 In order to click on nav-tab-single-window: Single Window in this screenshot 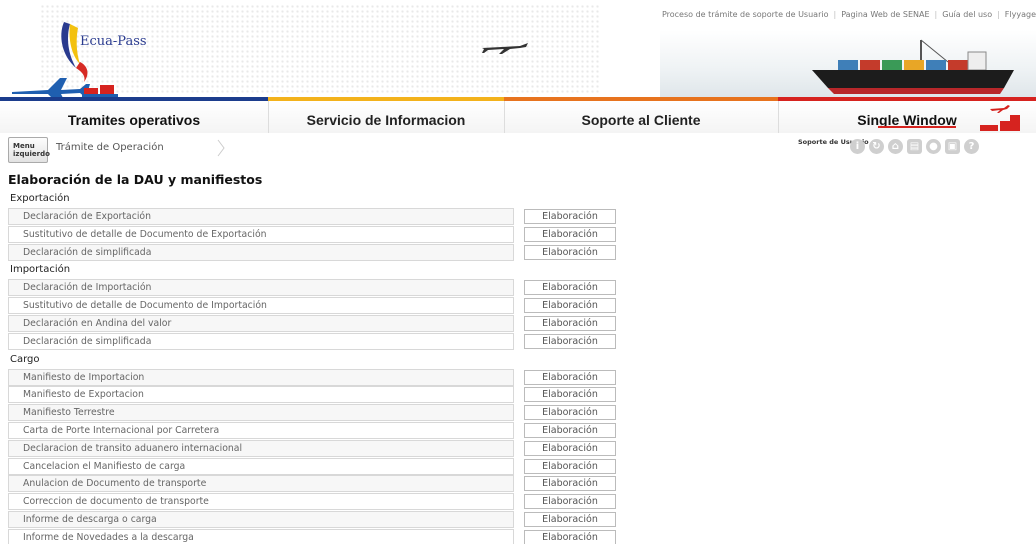, I will do `click(907, 115)`.